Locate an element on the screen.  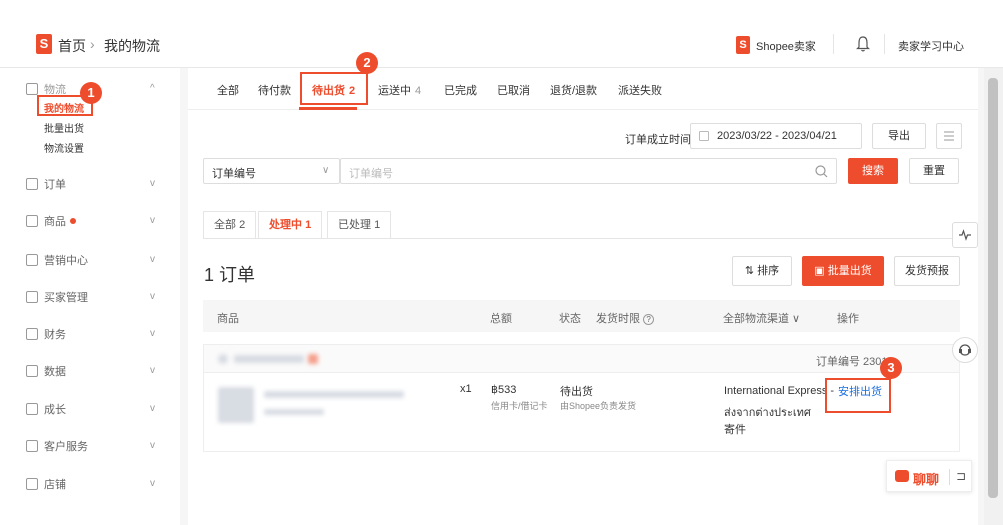
tab-returns: 退货/退款 is located at coordinates (573, 90).